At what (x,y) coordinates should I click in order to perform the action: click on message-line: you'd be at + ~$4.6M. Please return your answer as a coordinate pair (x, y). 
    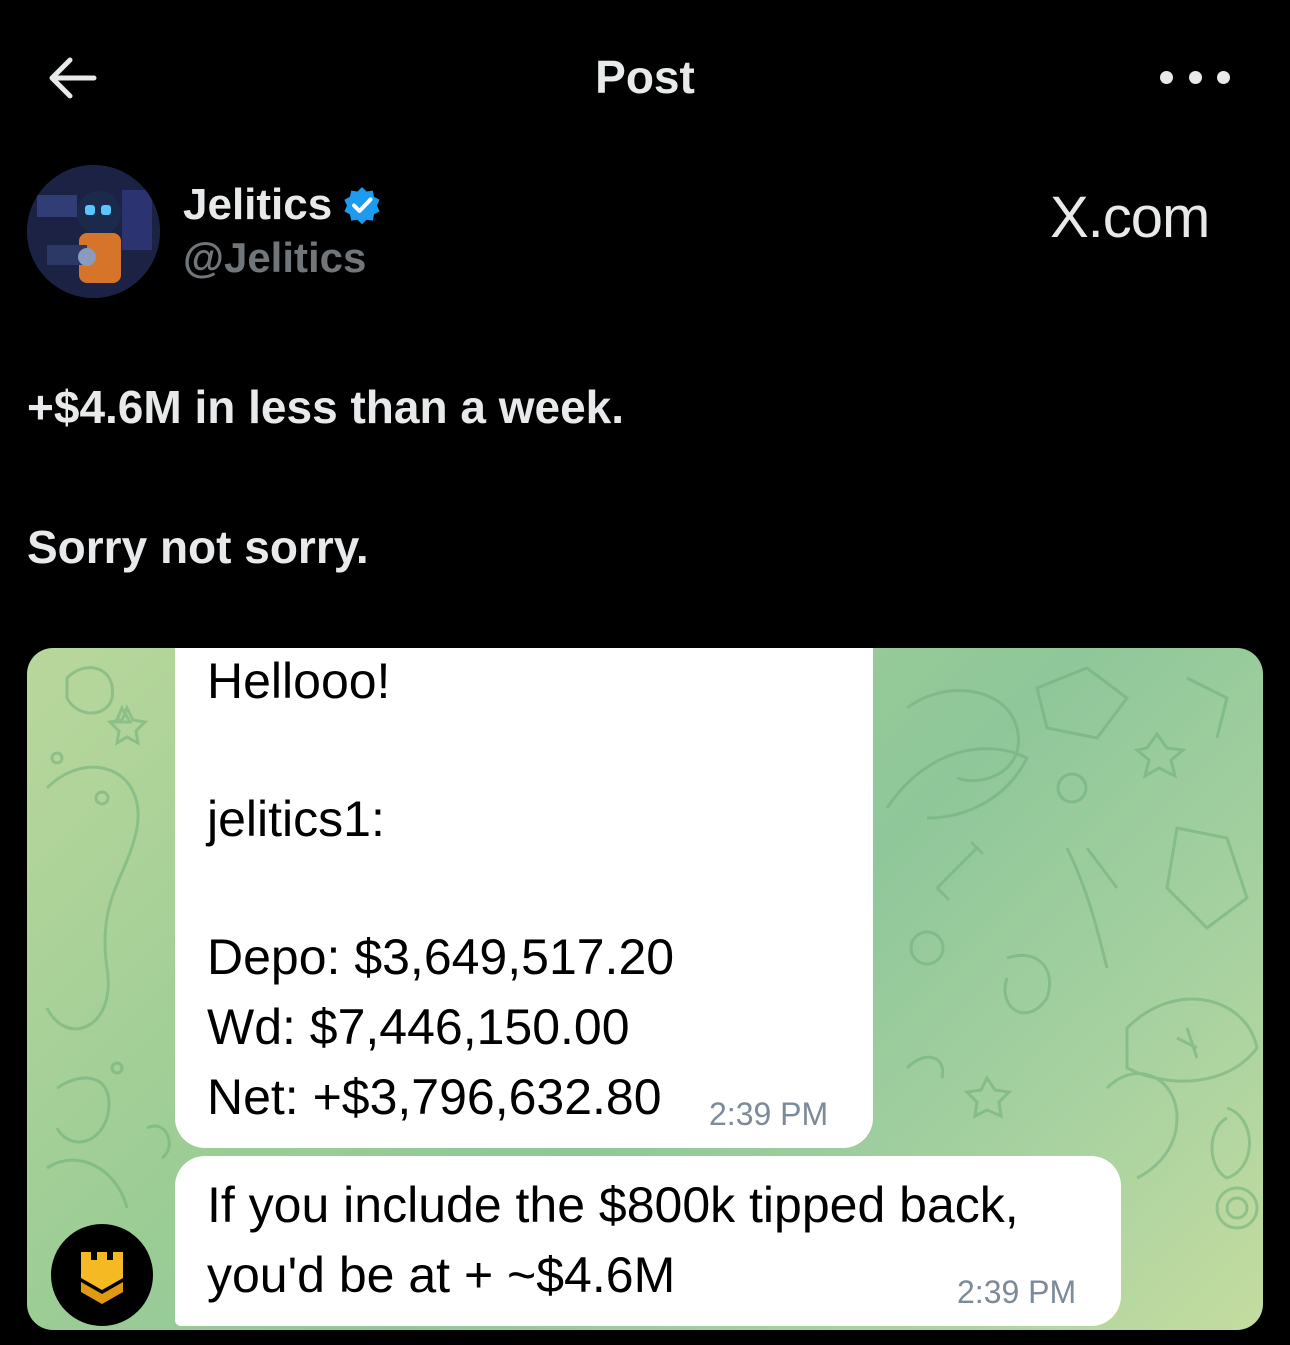
    Looking at the image, I should click on (441, 1275).